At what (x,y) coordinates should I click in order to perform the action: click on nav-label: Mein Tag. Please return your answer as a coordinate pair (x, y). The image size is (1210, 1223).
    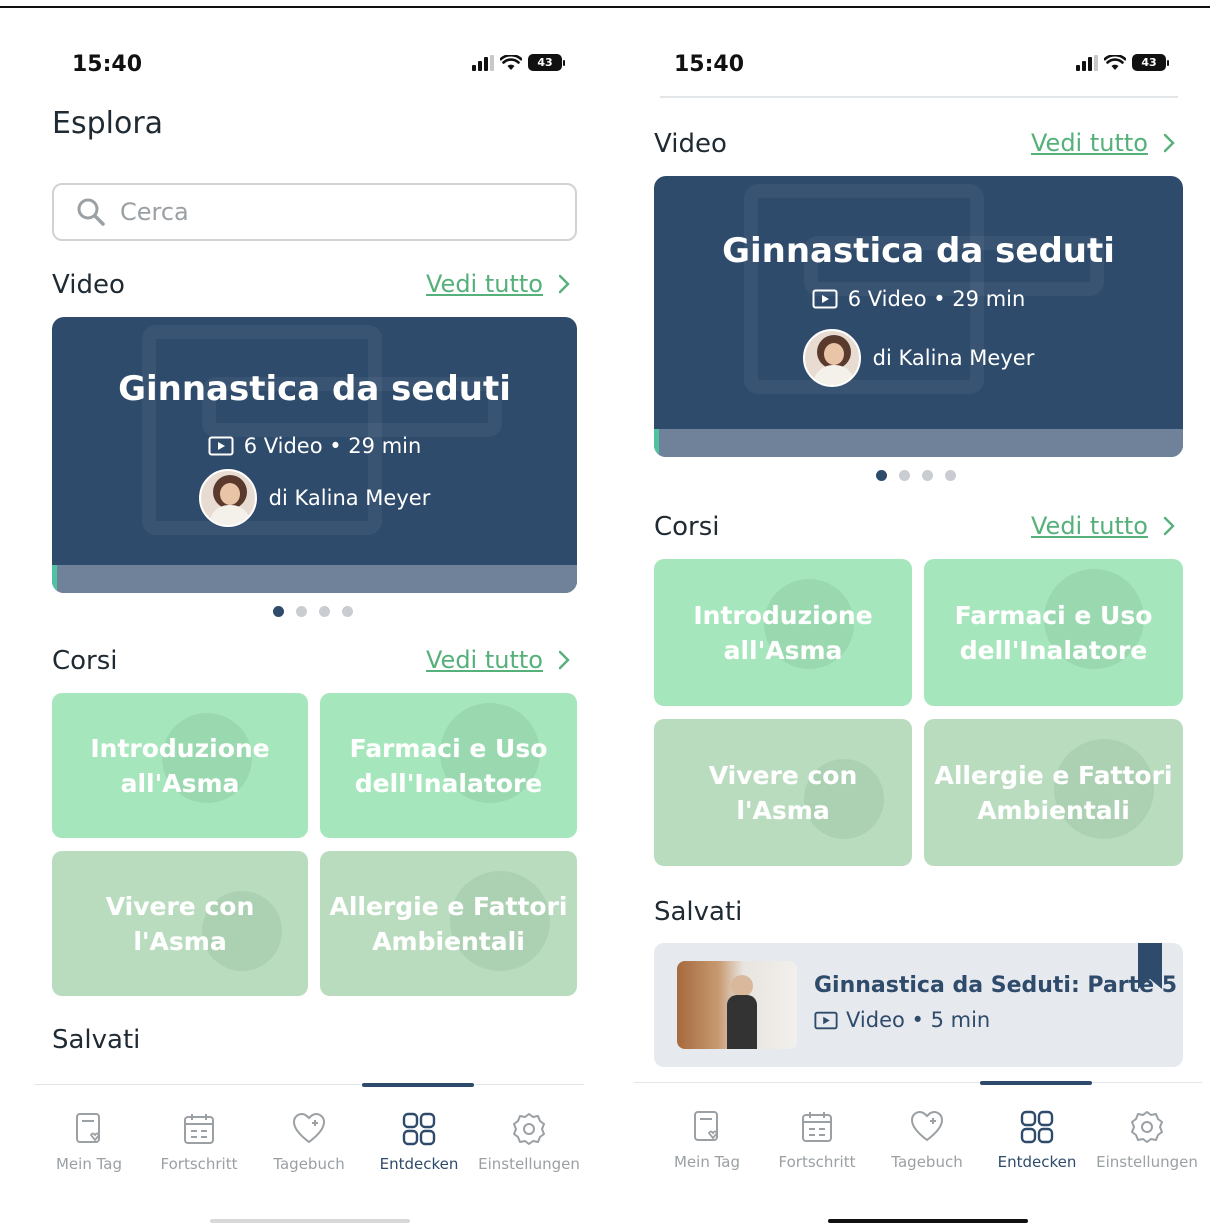
    Looking at the image, I should click on (88, 1164).